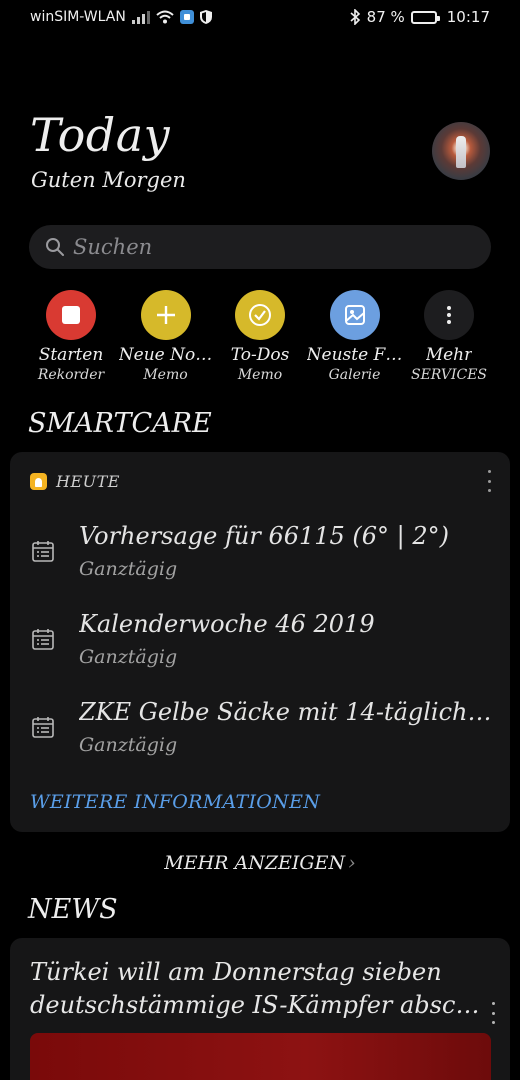  I want to click on greeting: Guten Morgen, so click(108, 180).